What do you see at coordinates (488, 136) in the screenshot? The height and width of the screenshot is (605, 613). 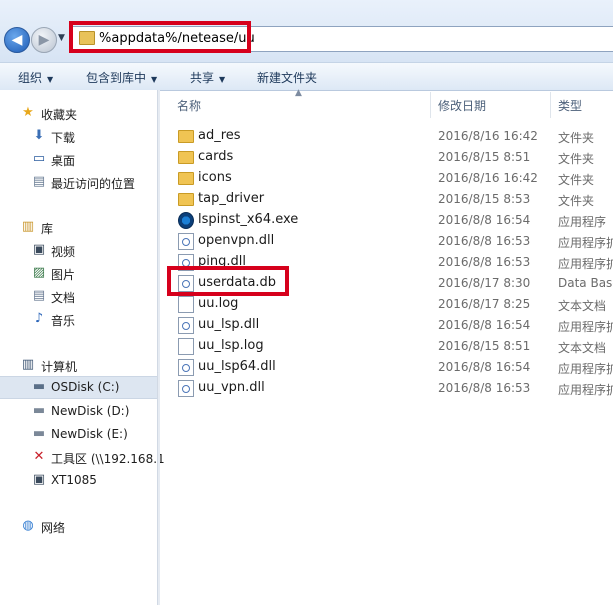 I see `file-modified-date: 2016/8/16 16:42` at bounding box center [488, 136].